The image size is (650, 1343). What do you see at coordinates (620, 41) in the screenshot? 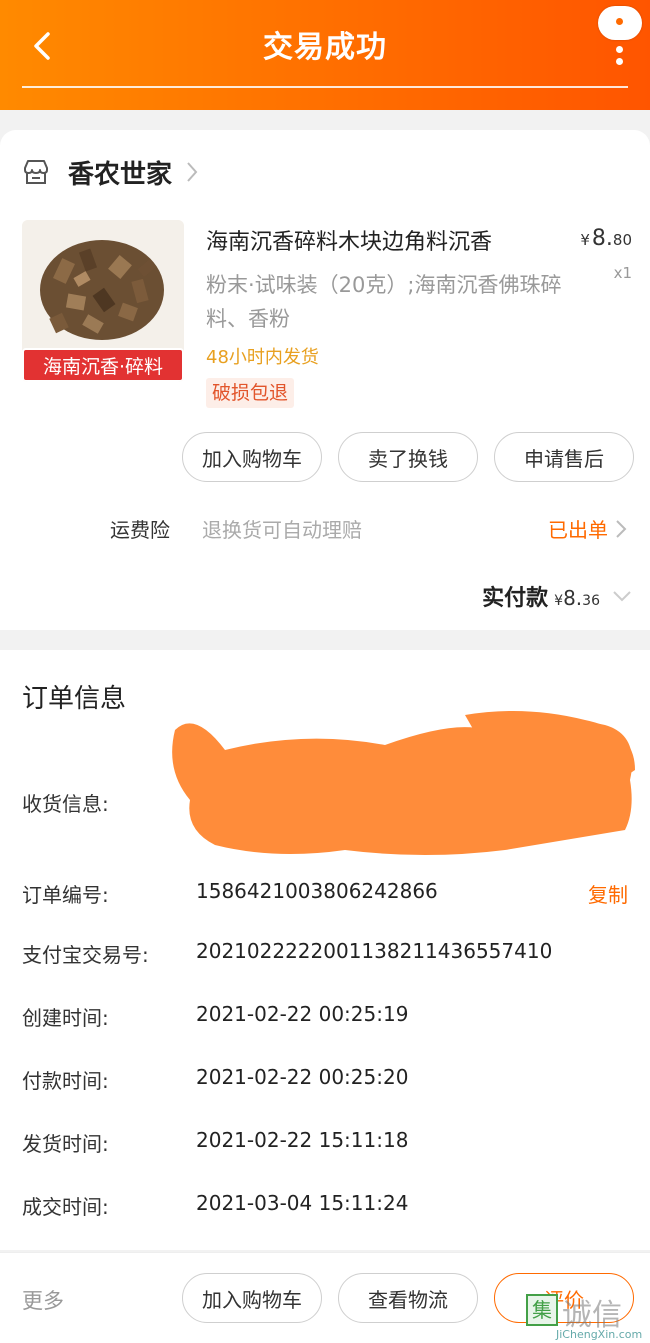
I see `more-menu-icon` at bounding box center [620, 41].